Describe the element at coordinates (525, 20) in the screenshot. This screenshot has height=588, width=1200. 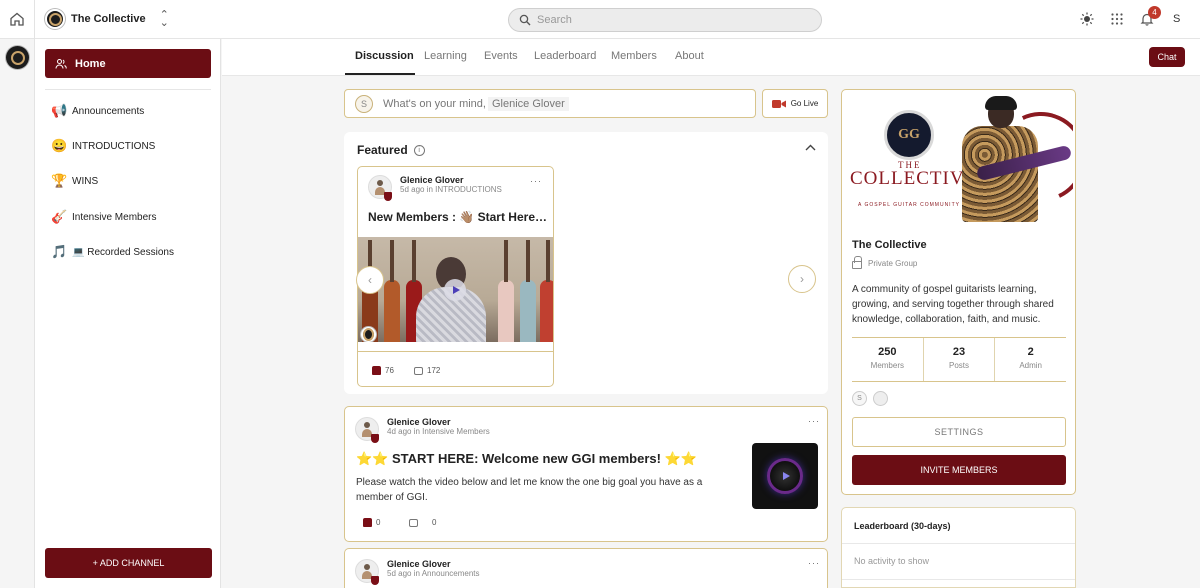
I see `search-icon` at that location.